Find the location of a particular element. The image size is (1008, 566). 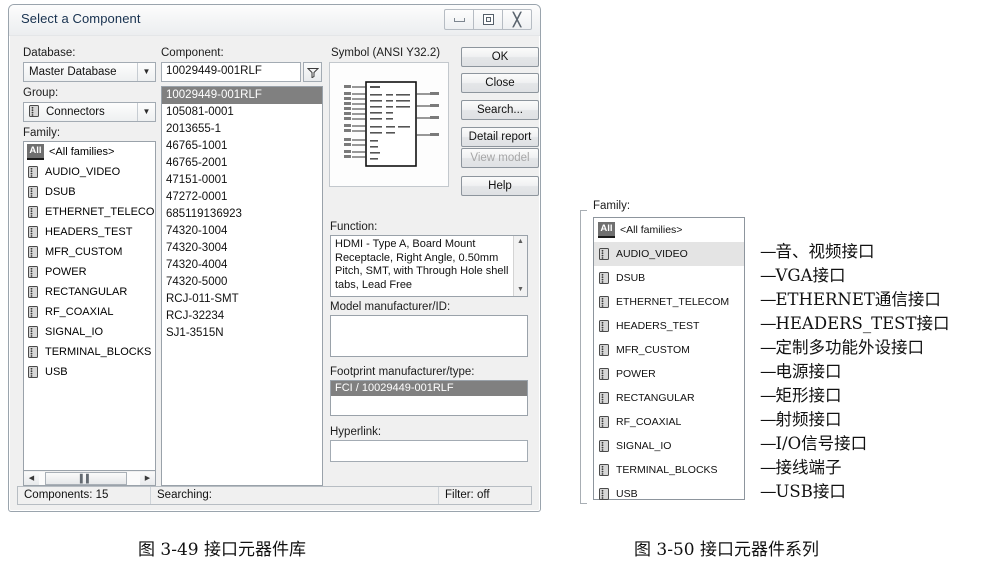

dialog-titlebar: Select a Component ╳ is located at coordinates (274, 20).